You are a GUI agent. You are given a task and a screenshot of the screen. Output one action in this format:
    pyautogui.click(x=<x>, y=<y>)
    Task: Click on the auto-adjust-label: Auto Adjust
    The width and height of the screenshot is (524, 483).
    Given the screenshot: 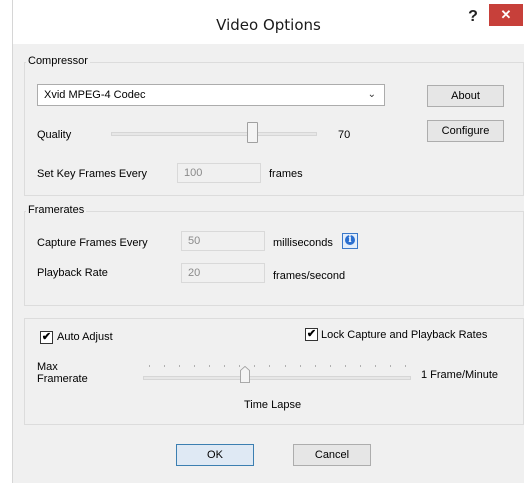 What is the action you would take?
    pyautogui.click(x=85, y=337)
    